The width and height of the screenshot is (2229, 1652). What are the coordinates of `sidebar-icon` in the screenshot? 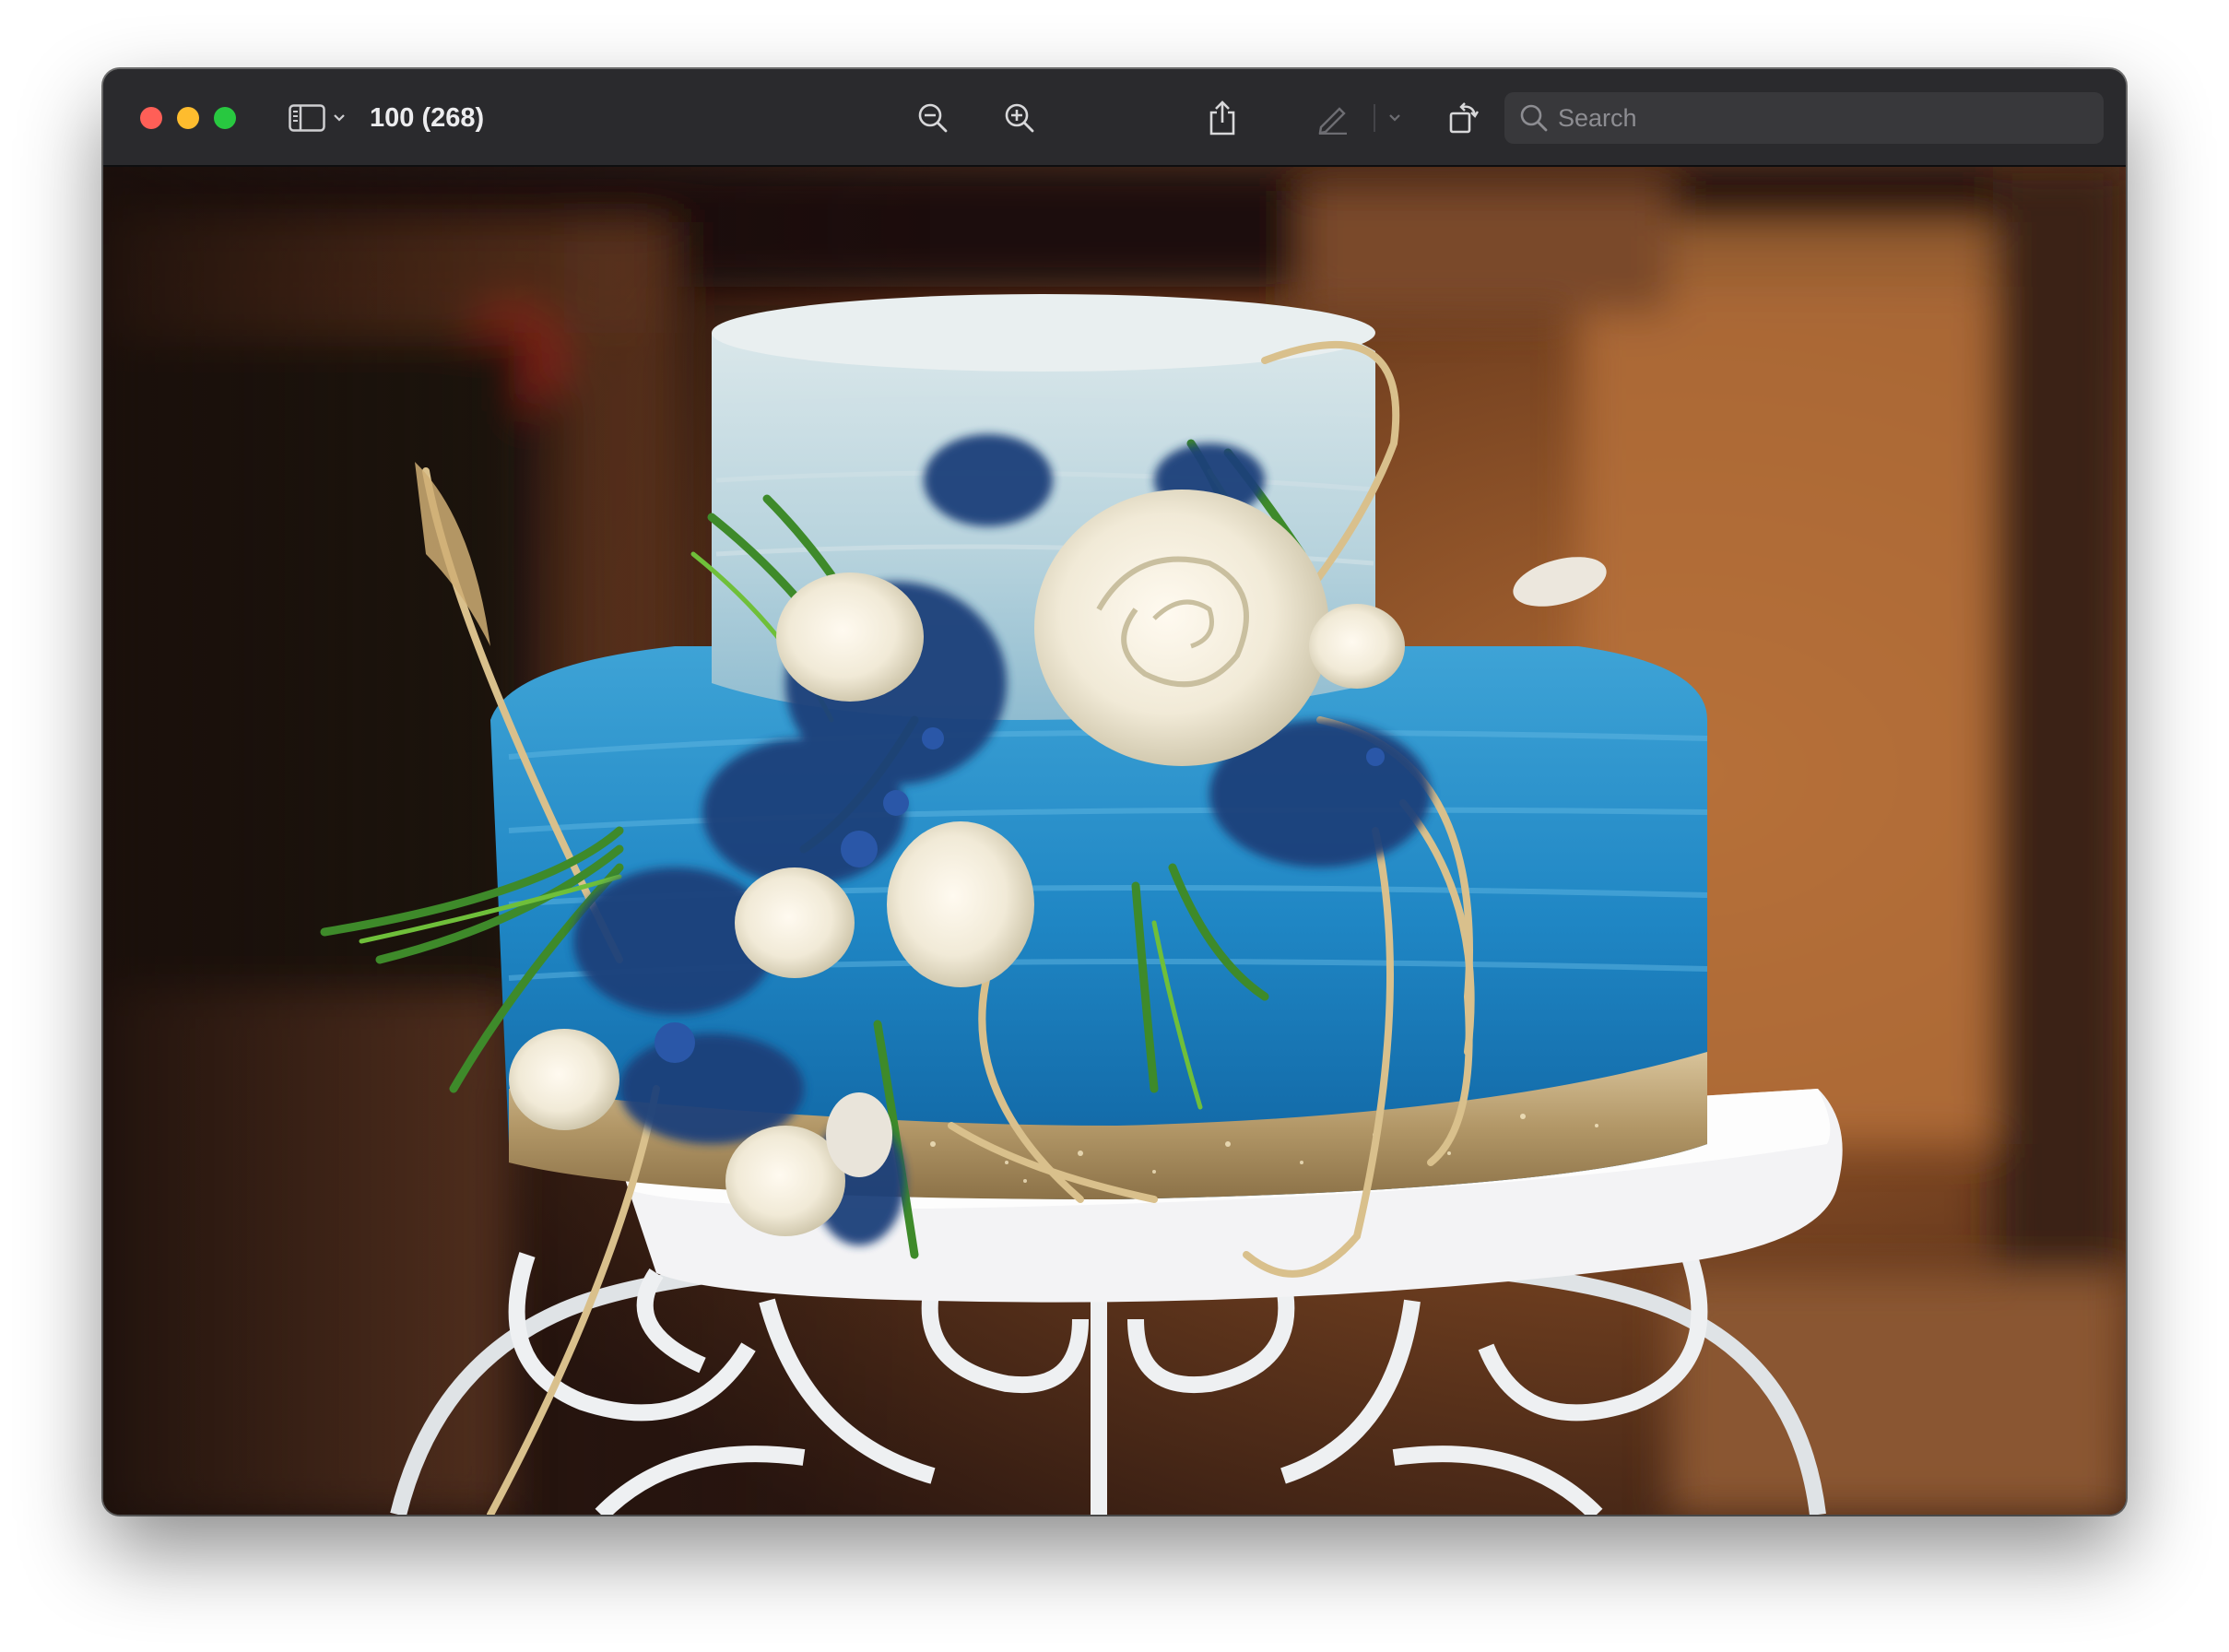 It's located at (307, 118).